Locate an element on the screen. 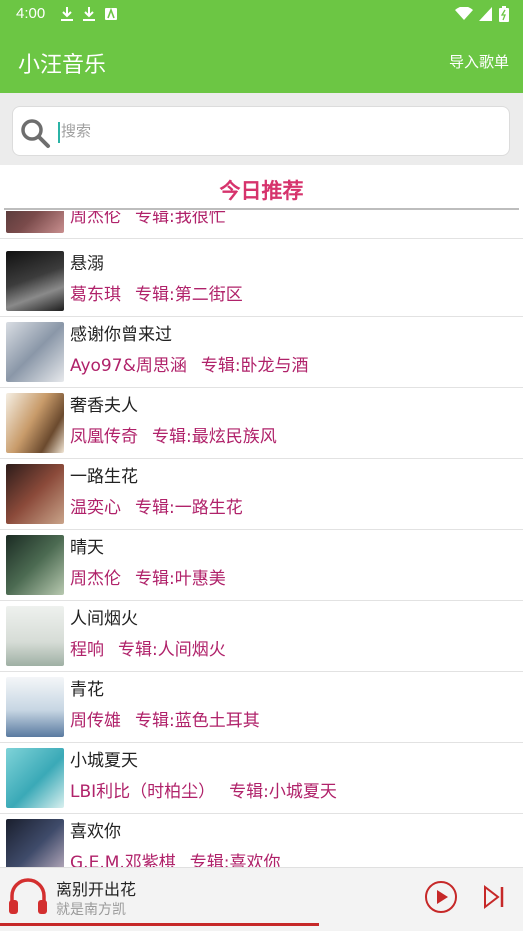 The width and height of the screenshot is (523, 931). notification-icons is located at coordinates (89, 14).